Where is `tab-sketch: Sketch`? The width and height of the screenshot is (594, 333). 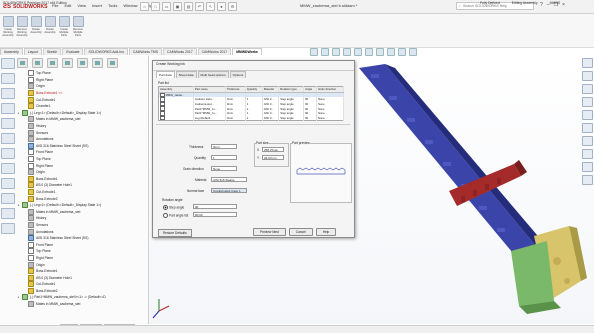
tab-sketch: Sketch is located at coordinates (52, 51).